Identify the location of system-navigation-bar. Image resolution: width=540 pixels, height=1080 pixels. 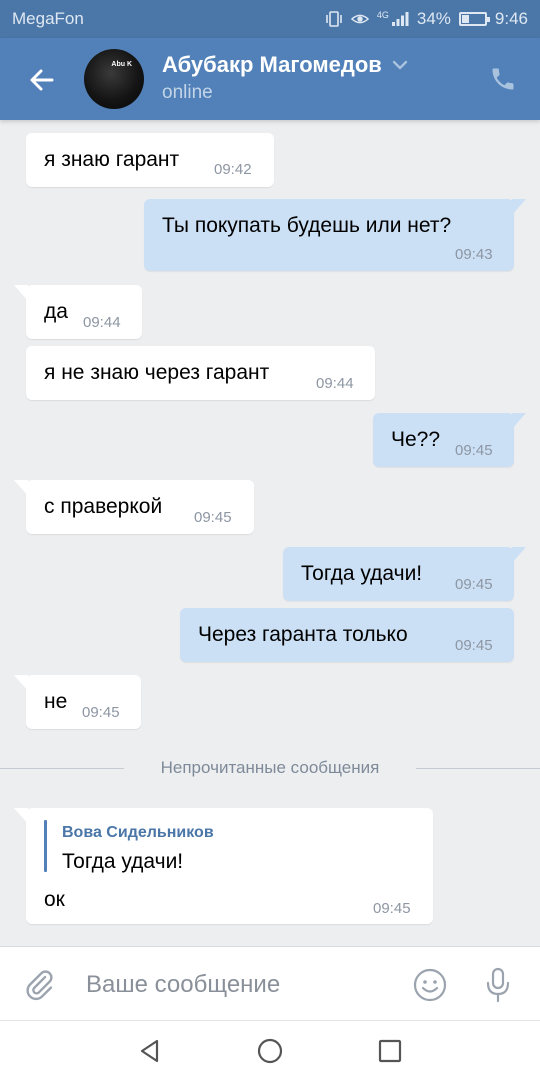
(270, 1050).